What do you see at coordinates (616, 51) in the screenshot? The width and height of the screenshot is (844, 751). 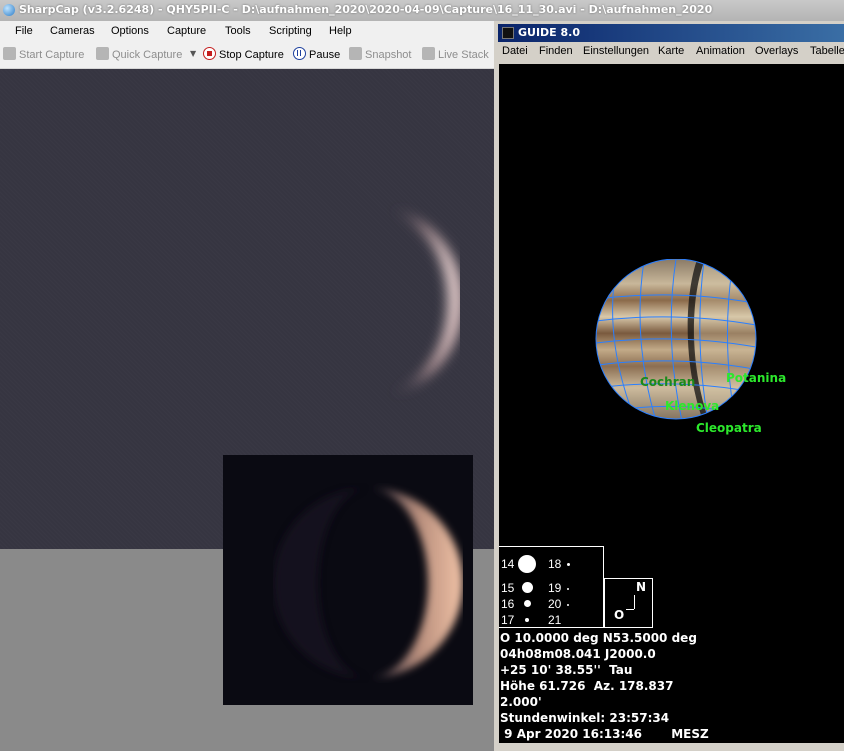 I see `menu-einstellungen: Einstellungen` at bounding box center [616, 51].